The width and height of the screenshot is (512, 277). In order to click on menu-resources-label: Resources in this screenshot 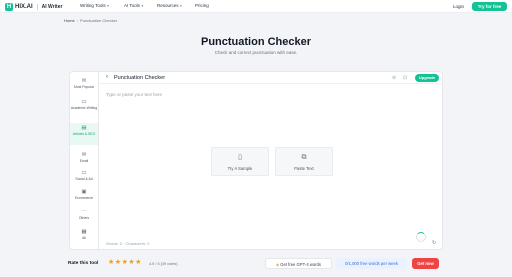, I will do `click(168, 5)`.